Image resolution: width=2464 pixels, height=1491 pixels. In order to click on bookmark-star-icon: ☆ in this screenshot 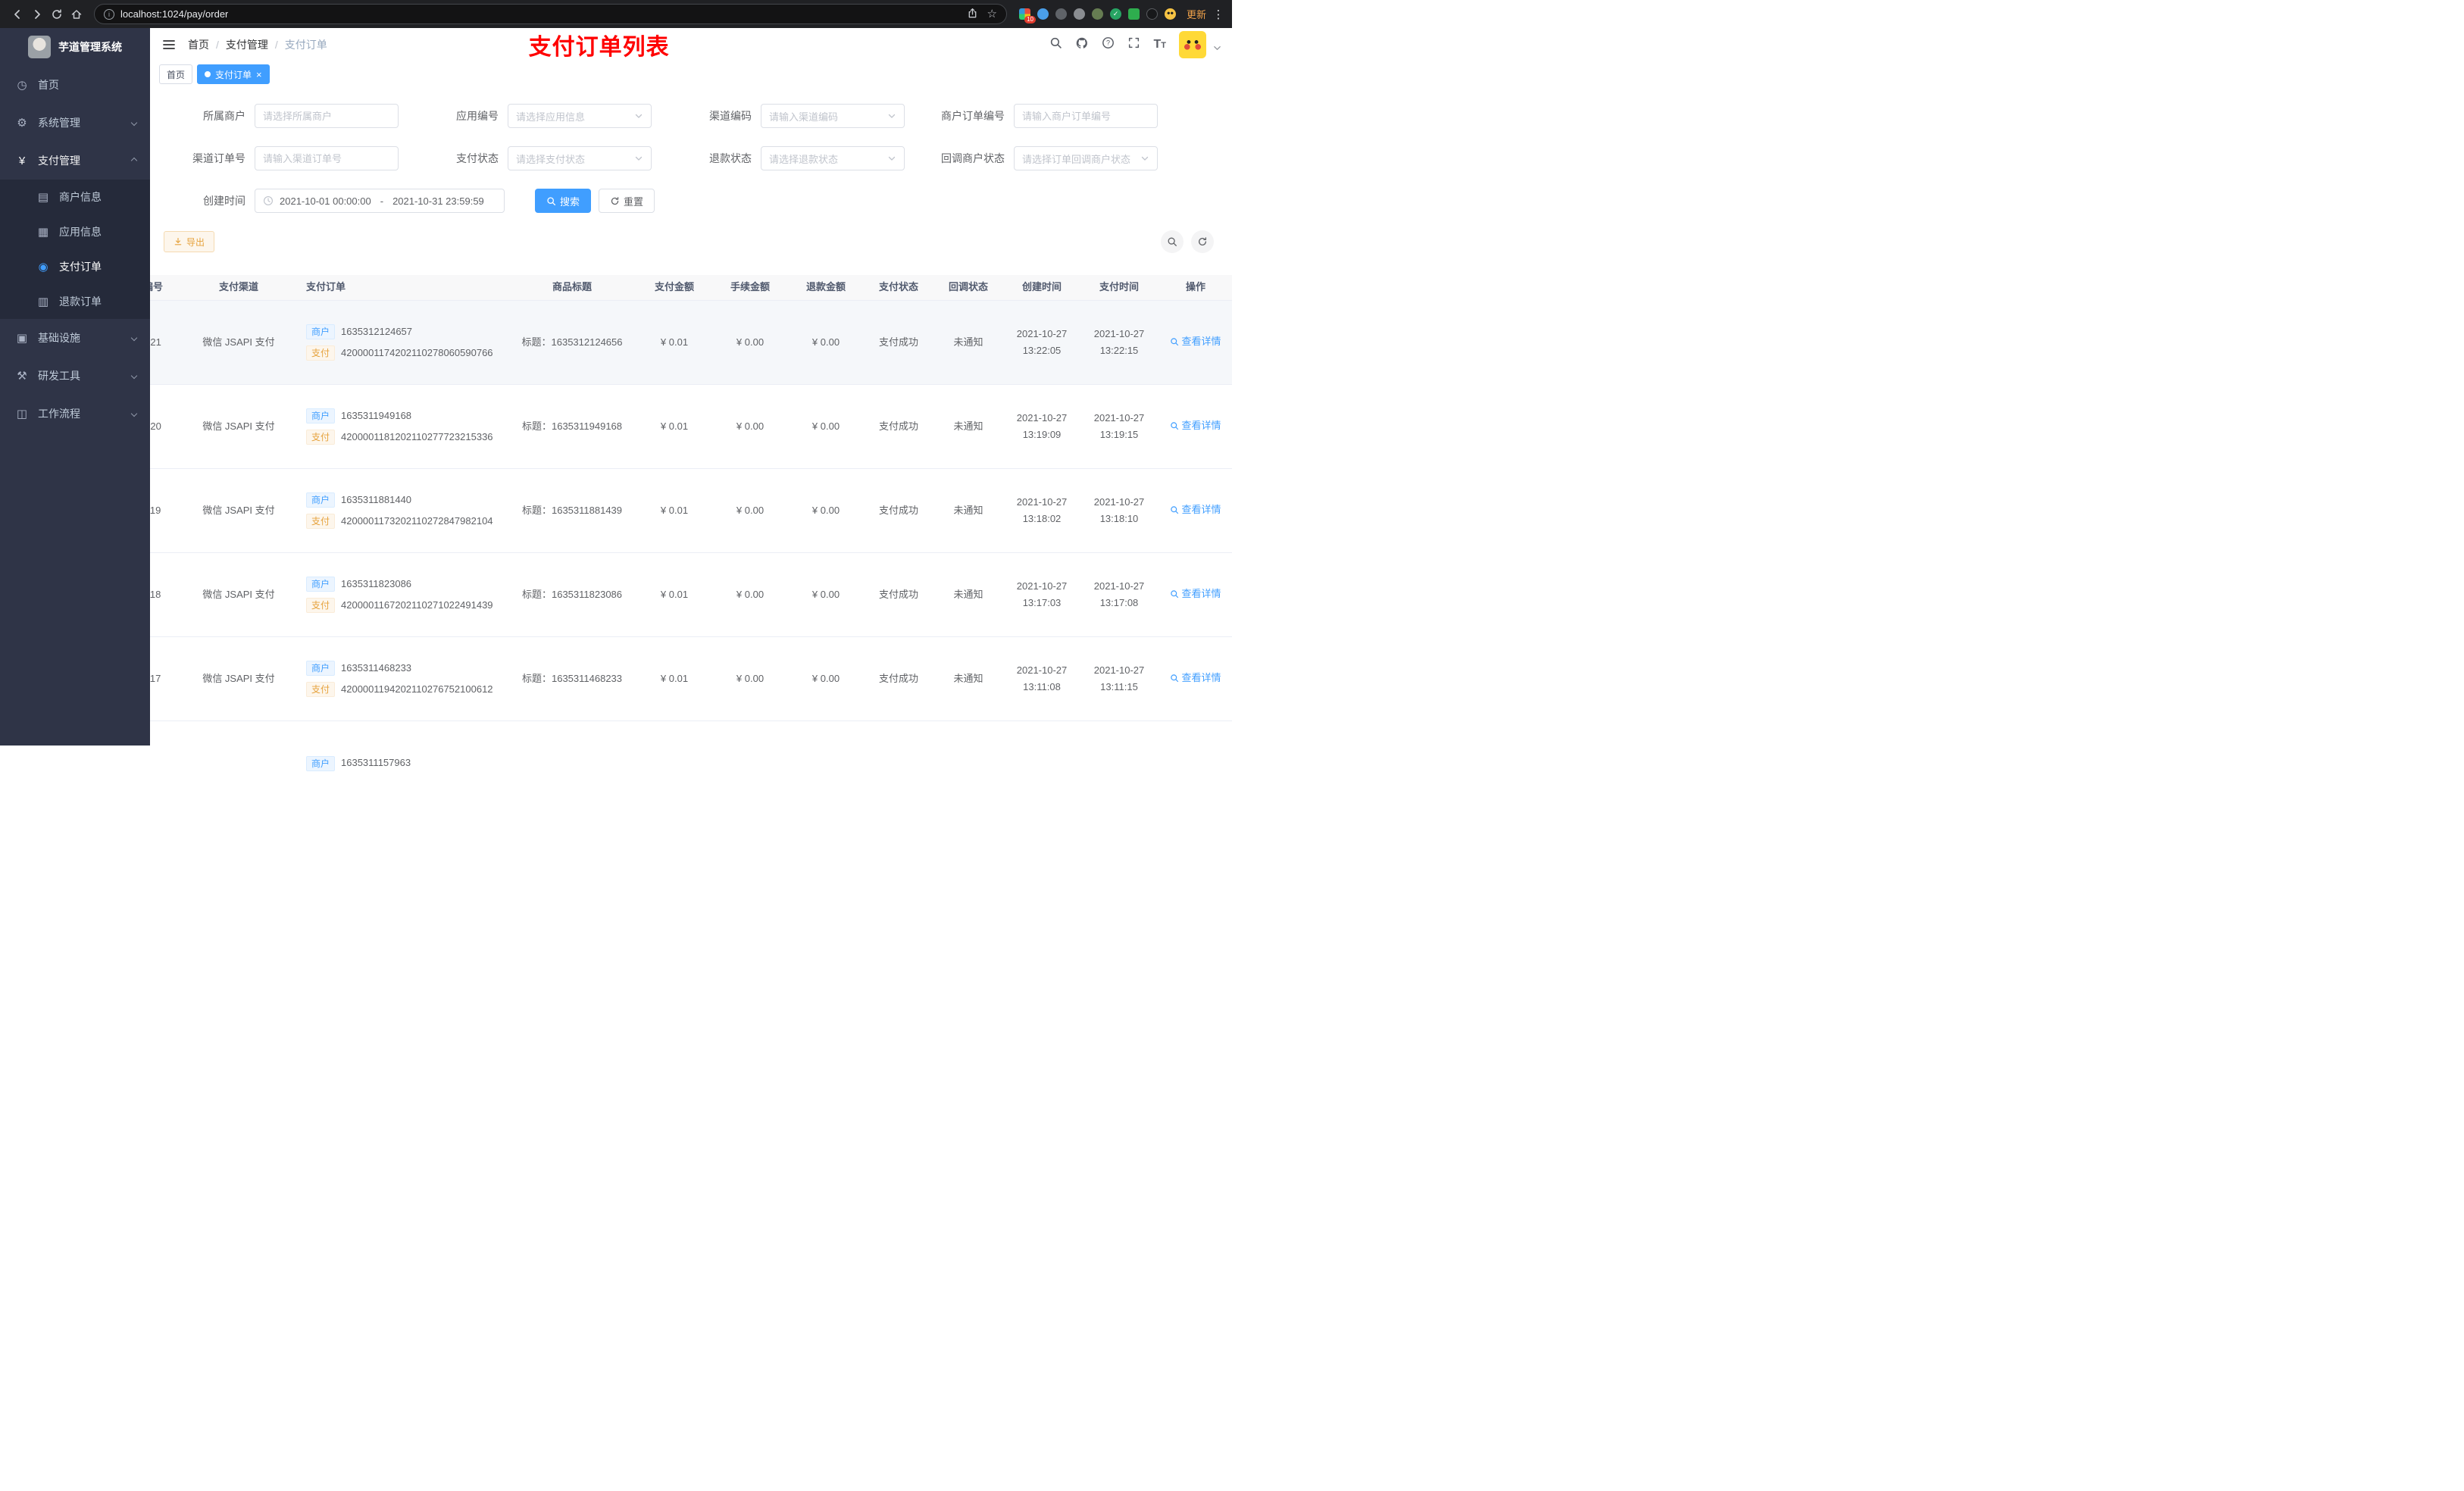, I will do `click(992, 14)`.